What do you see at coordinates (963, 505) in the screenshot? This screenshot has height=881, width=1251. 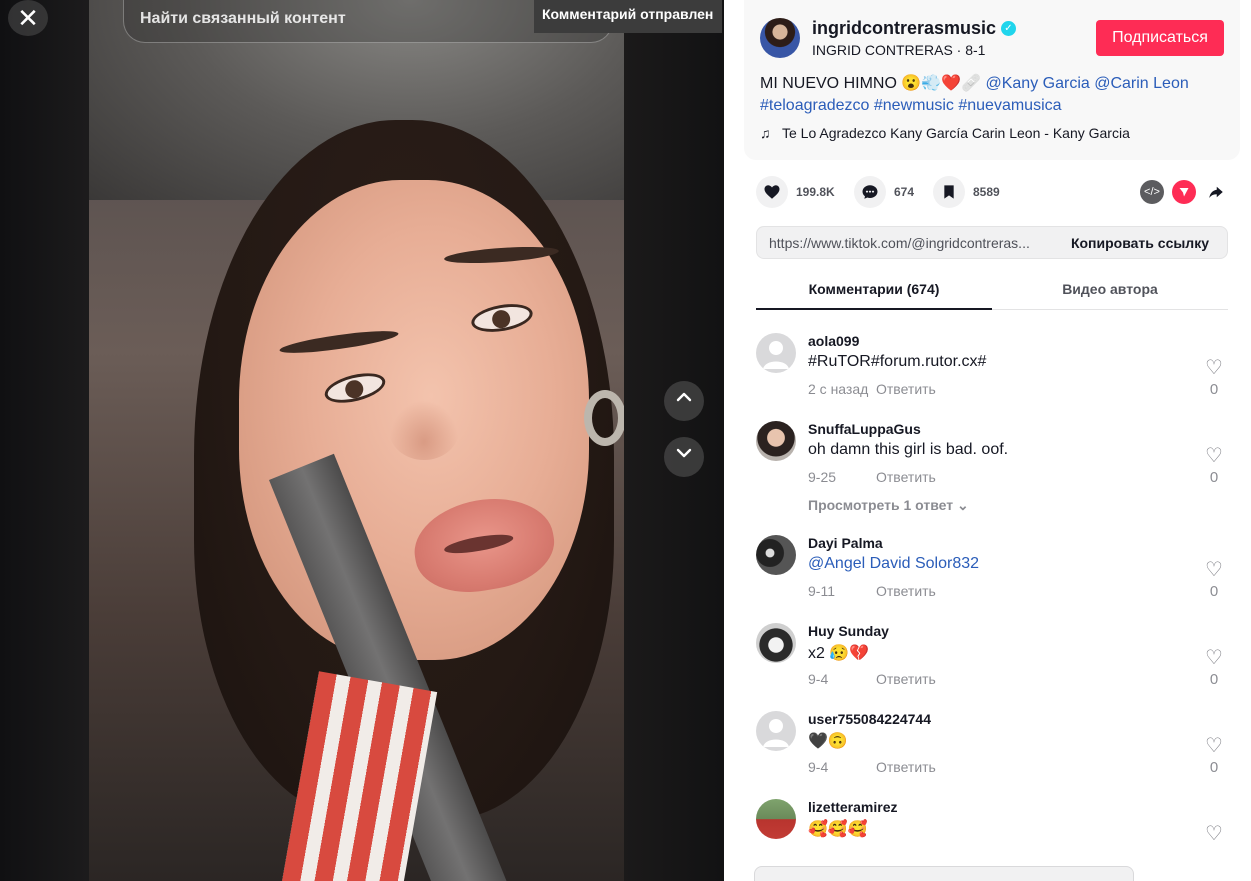 I see `chevron-down-icon: ⌄` at bounding box center [963, 505].